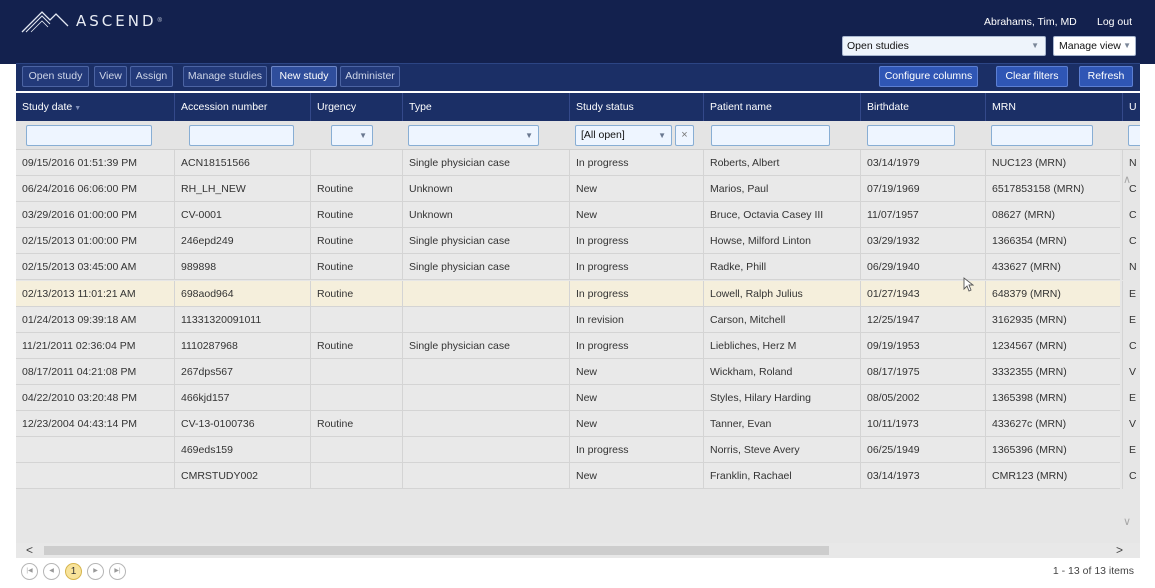 This screenshot has height=588, width=1155. What do you see at coordinates (636, 107) in the screenshot?
I see `column-header-study-status: Study status` at bounding box center [636, 107].